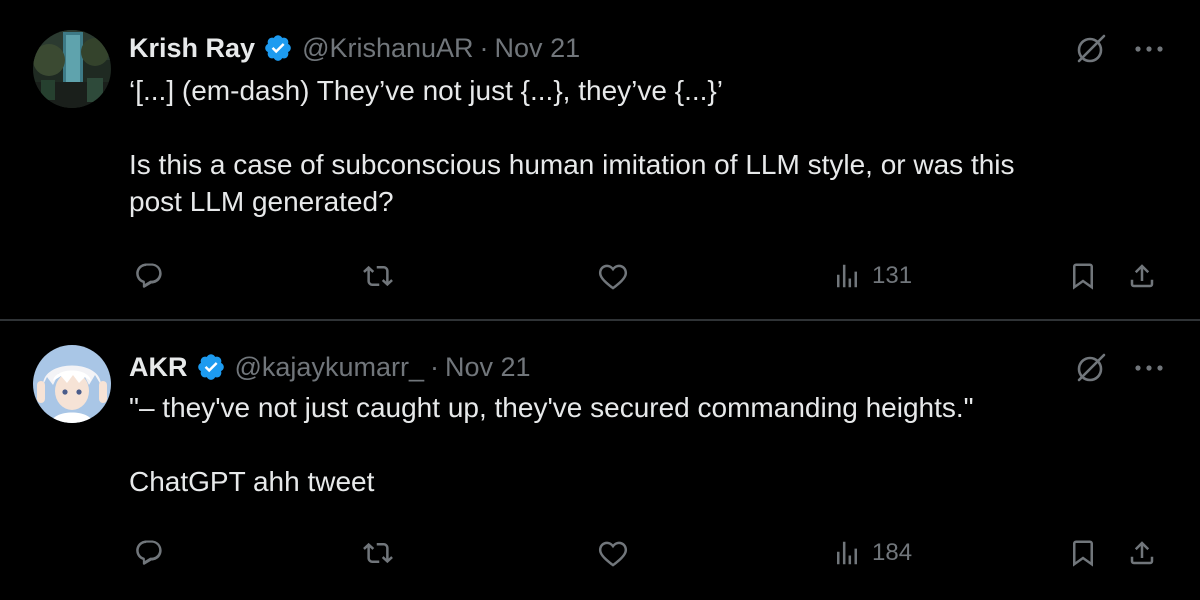 The image size is (1200, 600). What do you see at coordinates (387, 48) in the screenshot?
I see `handle: @KrishanuAR` at bounding box center [387, 48].